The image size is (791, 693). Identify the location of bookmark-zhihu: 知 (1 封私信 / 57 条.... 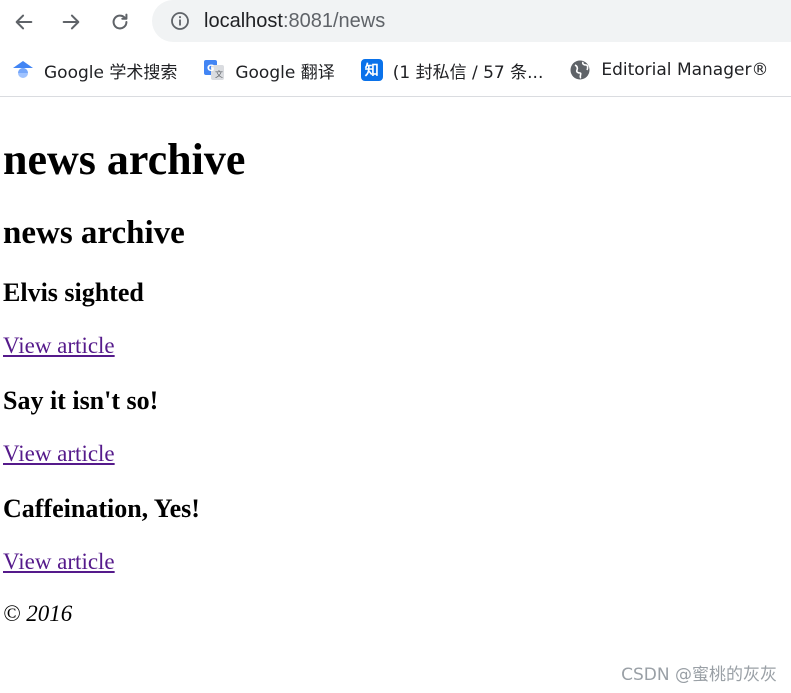
(452, 70).